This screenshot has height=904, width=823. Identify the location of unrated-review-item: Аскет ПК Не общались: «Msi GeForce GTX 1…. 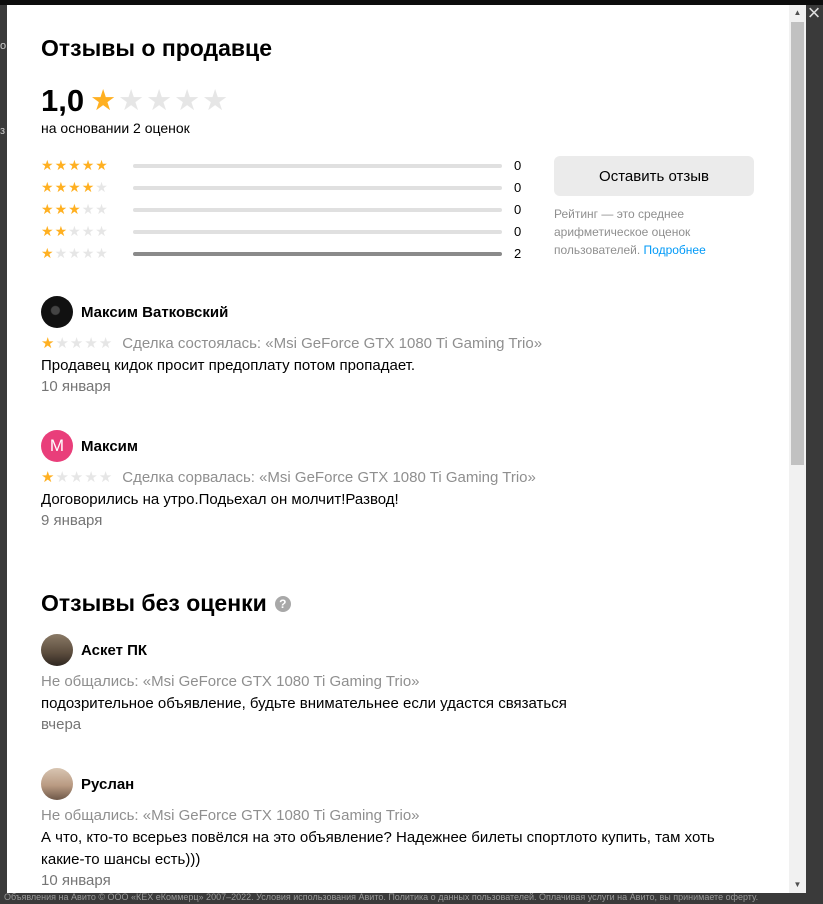
(411, 683).